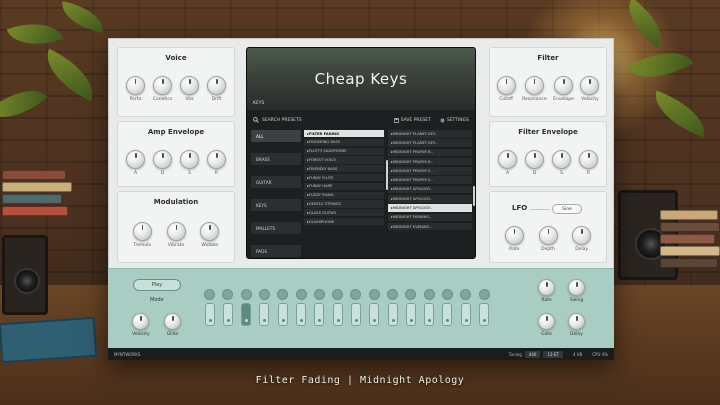 Image resolution: width=720 pixels, height=405 pixels. I want to click on seq-glide-knob, so click(172, 321).